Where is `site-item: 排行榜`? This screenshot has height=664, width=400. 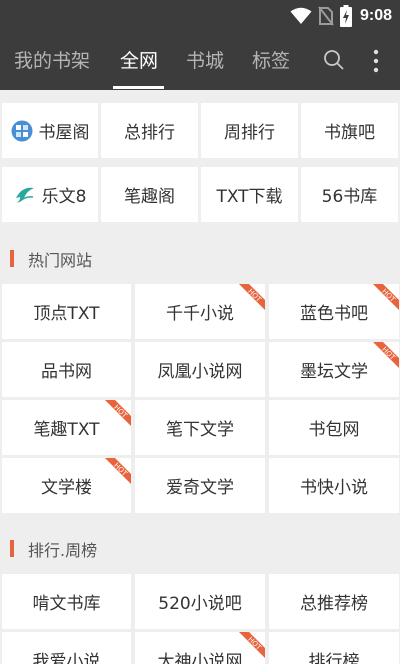 site-item: 排行榜 is located at coordinates (334, 648).